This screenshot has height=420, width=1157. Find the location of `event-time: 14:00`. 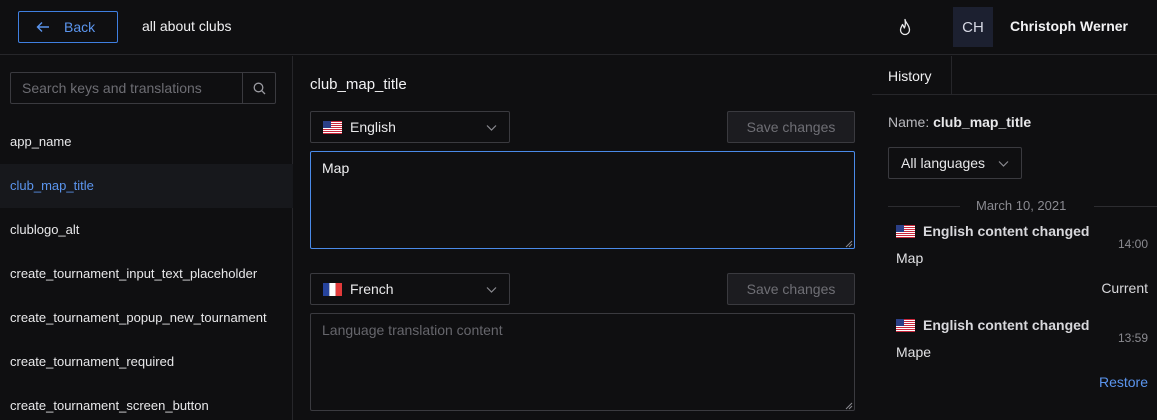

event-time: 14:00 is located at coordinates (1132, 244).